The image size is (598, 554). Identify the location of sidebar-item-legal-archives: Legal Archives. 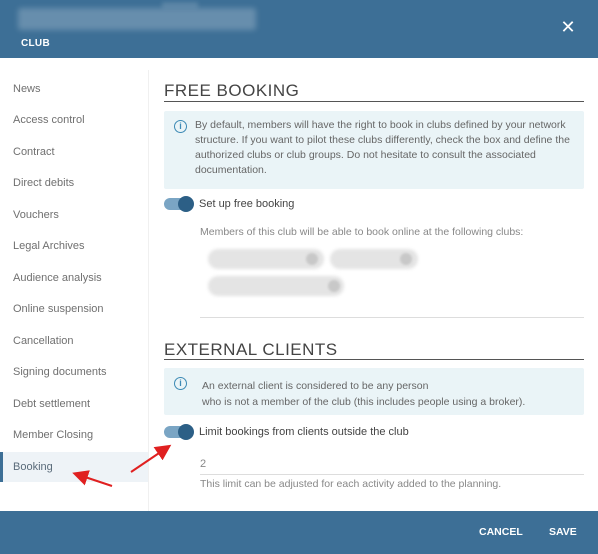
(74, 246).